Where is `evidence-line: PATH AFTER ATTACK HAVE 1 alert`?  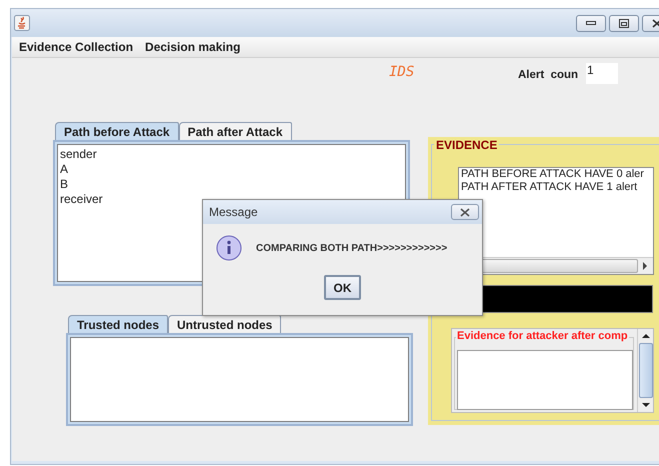
evidence-line: PATH AFTER ATTACK HAVE 1 alert is located at coordinates (549, 187).